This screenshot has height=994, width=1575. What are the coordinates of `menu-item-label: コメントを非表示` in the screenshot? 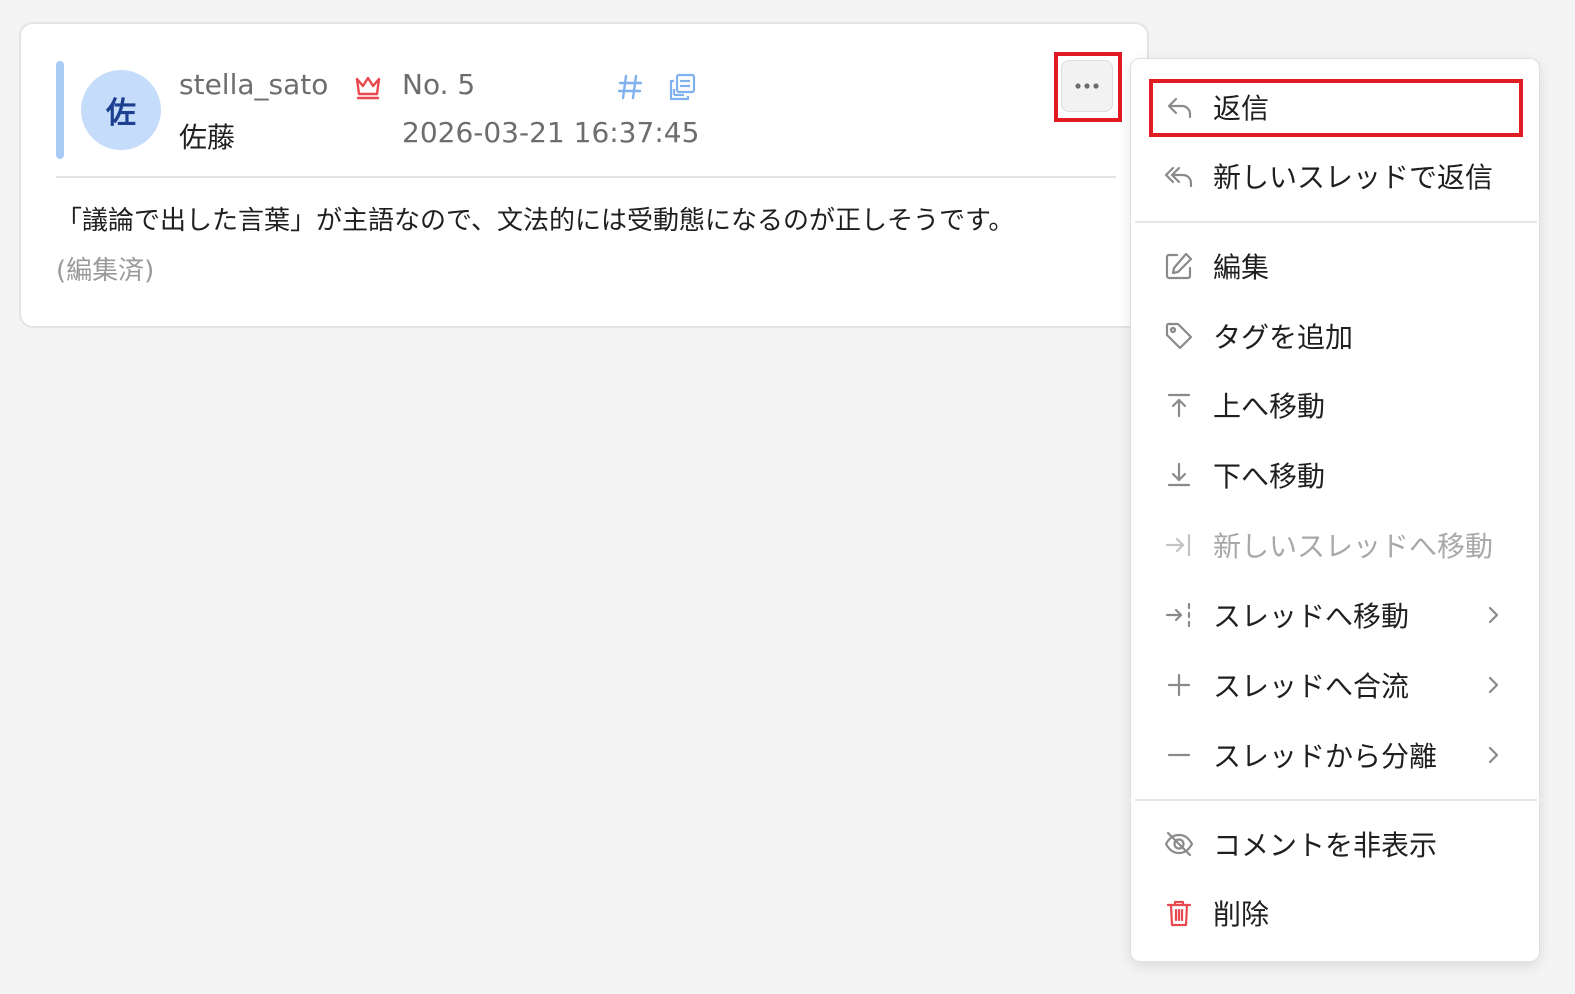 It's located at (1325, 845).